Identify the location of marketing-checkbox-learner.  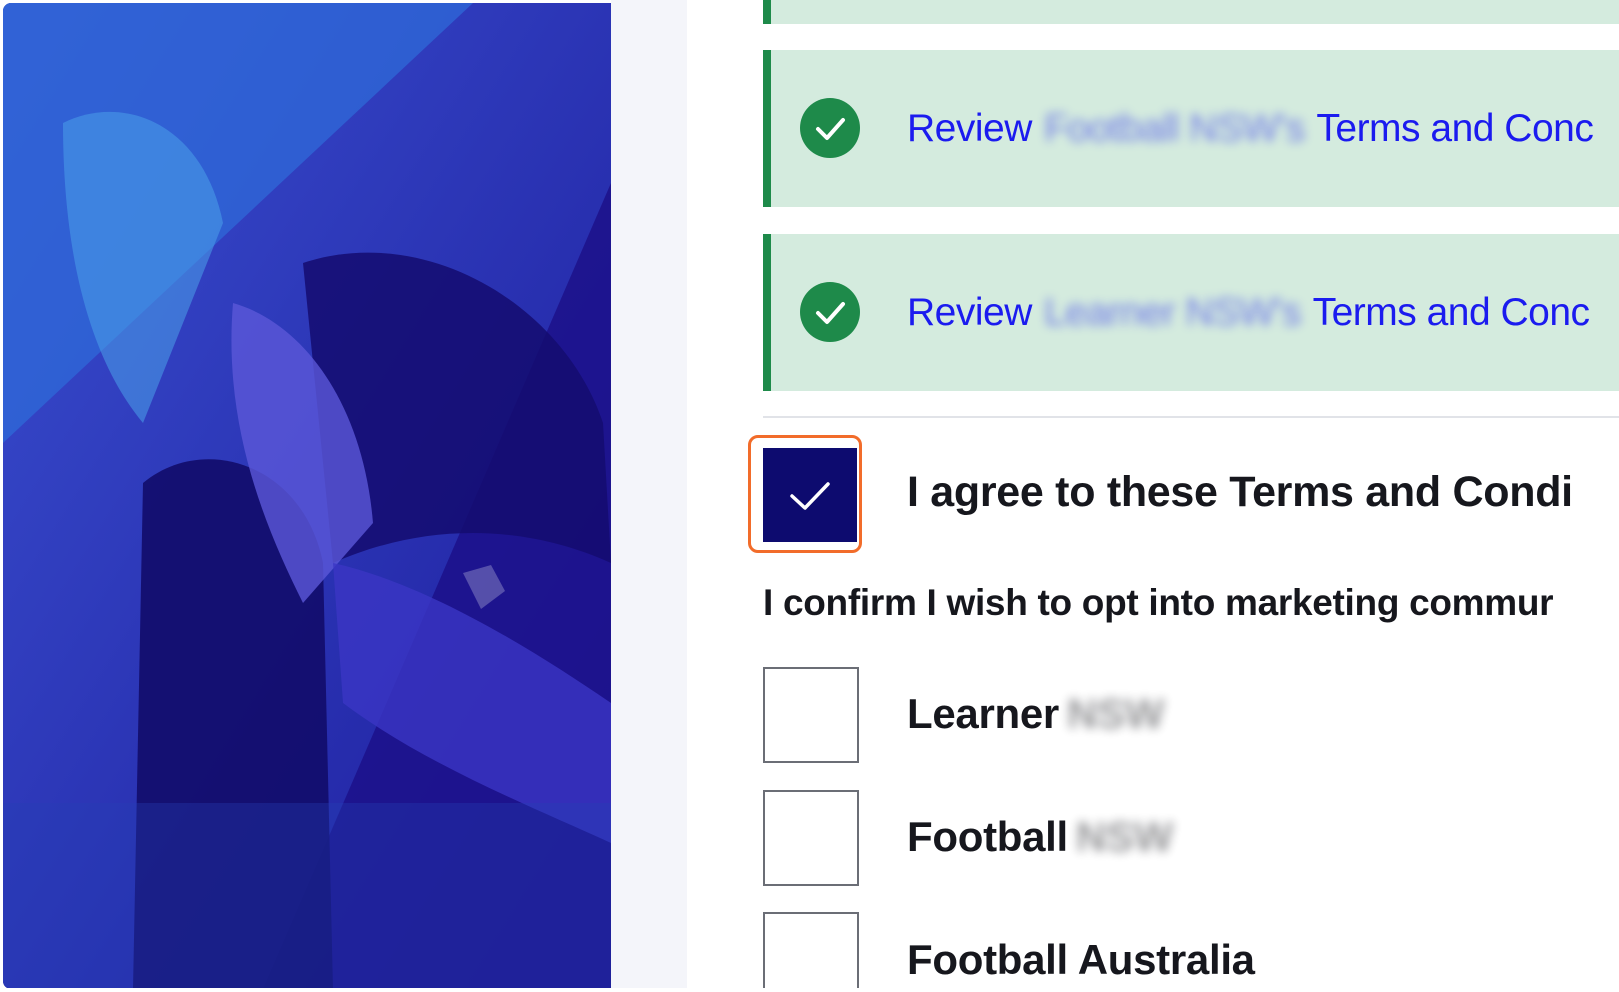
(811, 715).